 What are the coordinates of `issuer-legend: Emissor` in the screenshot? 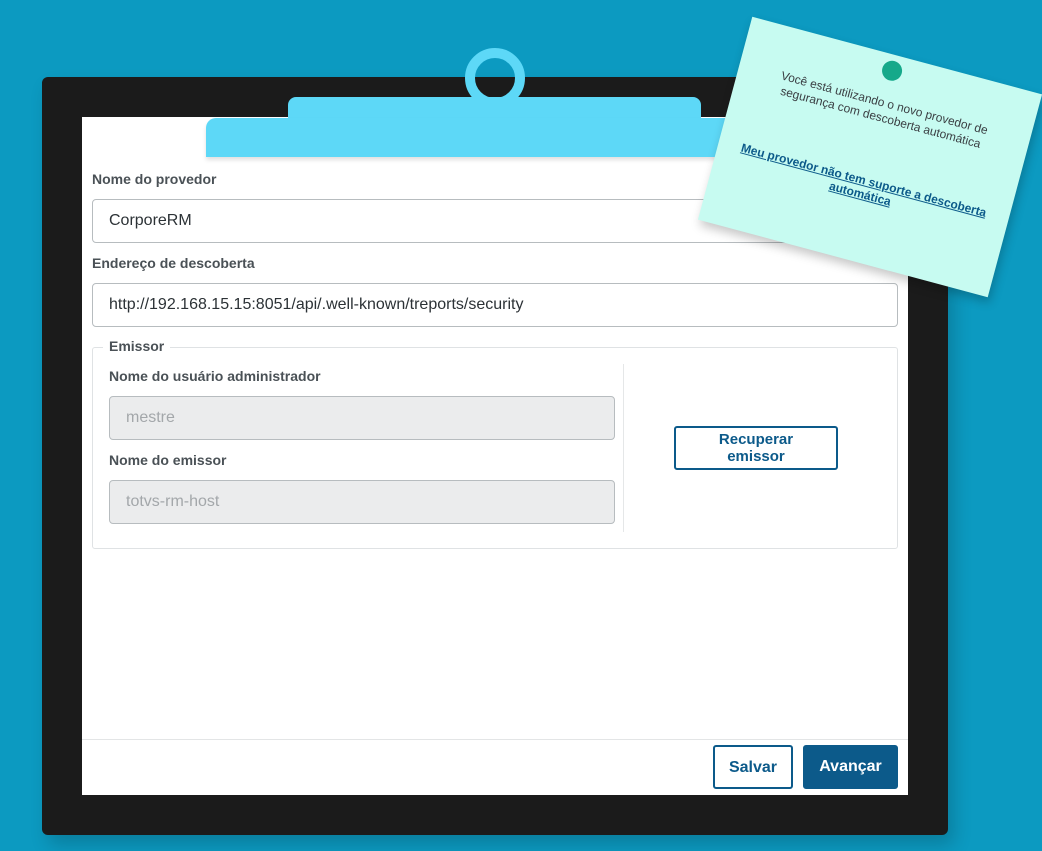 It's located at (137, 346).